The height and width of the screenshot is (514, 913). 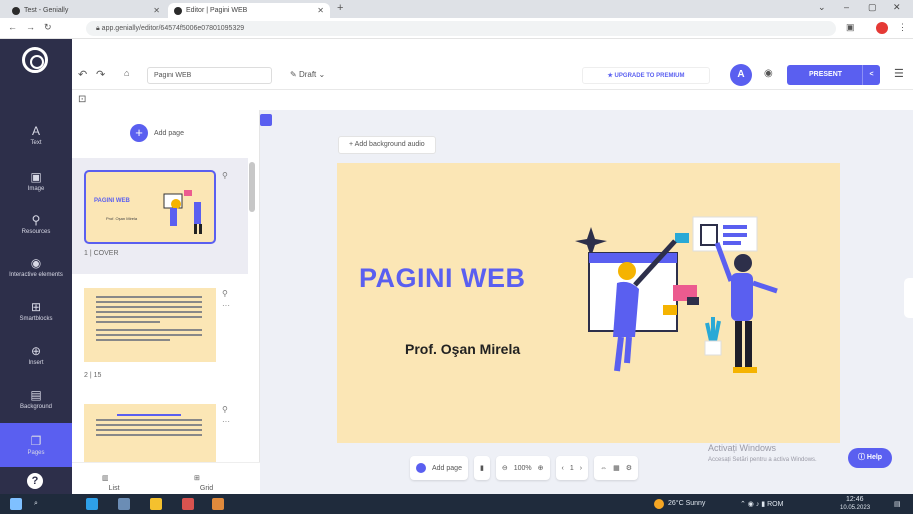 What do you see at coordinates (36, 318) in the screenshot?
I see `sidebar-item-label: Smartblocks` at bounding box center [36, 318].